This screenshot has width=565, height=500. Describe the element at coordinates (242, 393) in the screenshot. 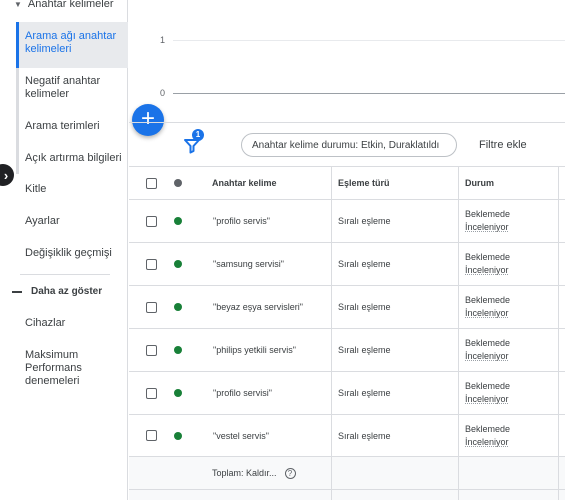

I see `keyword-text: "profilo servisi"` at that location.